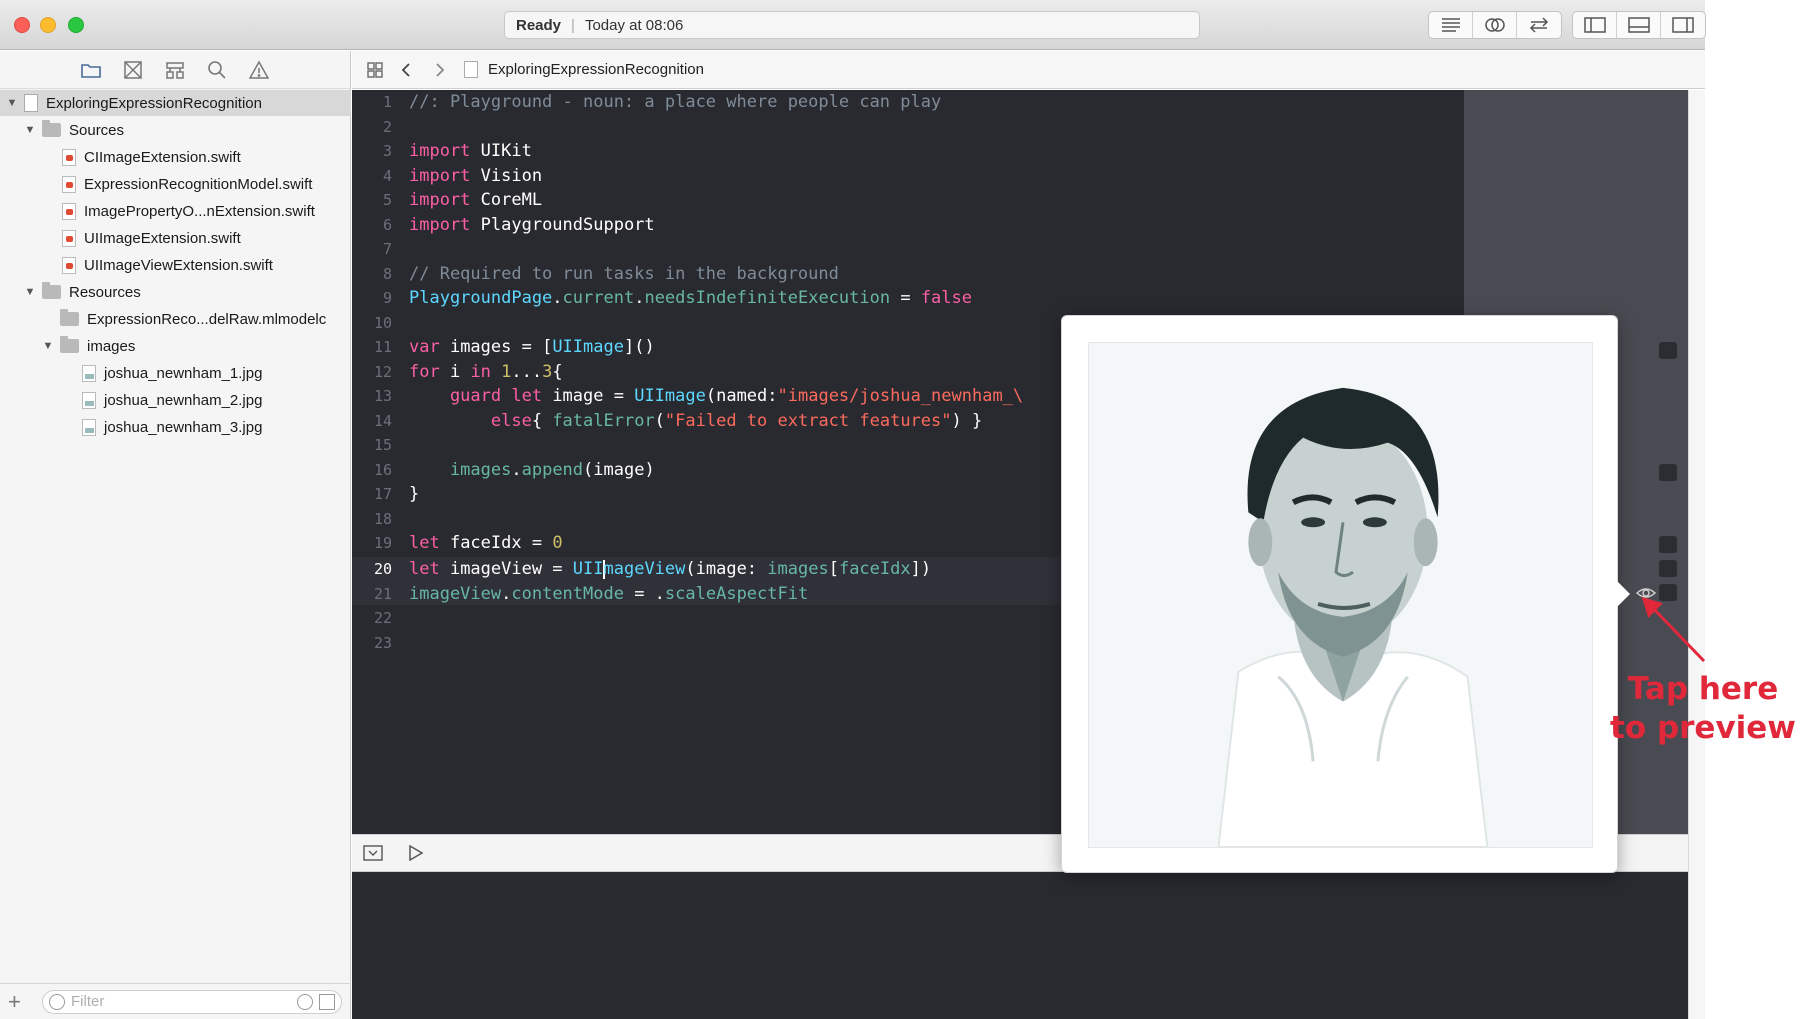 The height and width of the screenshot is (1019, 1800). What do you see at coordinates (183, 427) in the screenshot?
I see `tree-item-label: joshua_newnham_3.jpg` at bounding box center [183, 427].